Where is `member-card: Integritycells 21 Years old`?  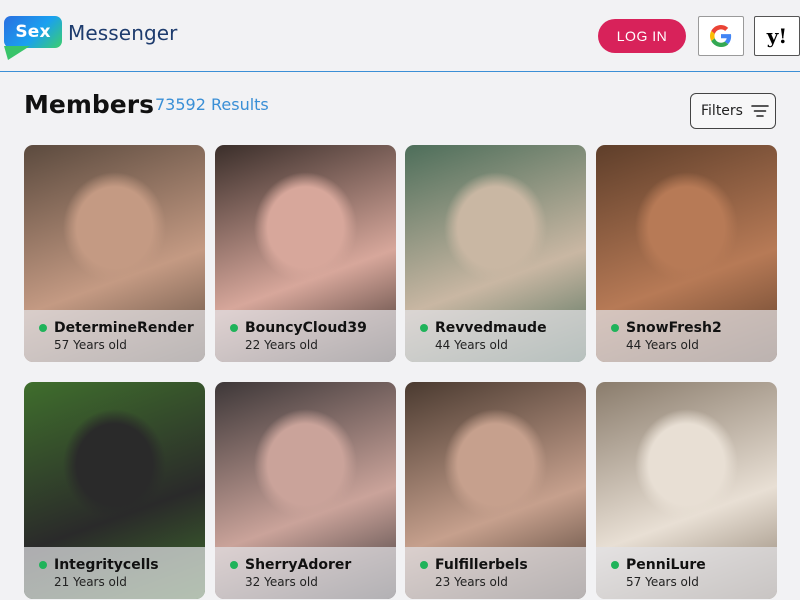 member-card: Integritycells 21 Years old is located at coordinates (114, 490).